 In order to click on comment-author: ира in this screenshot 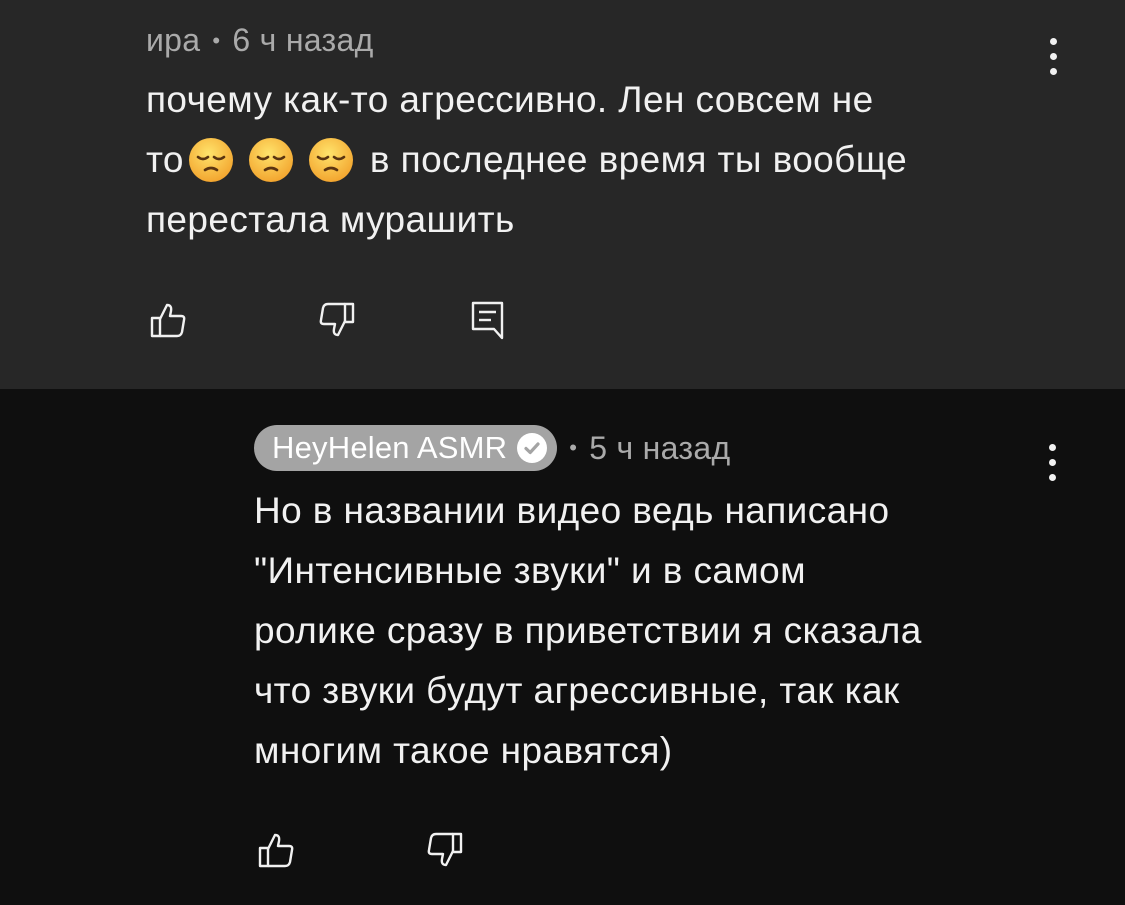, I will do `click(173, 40)`.